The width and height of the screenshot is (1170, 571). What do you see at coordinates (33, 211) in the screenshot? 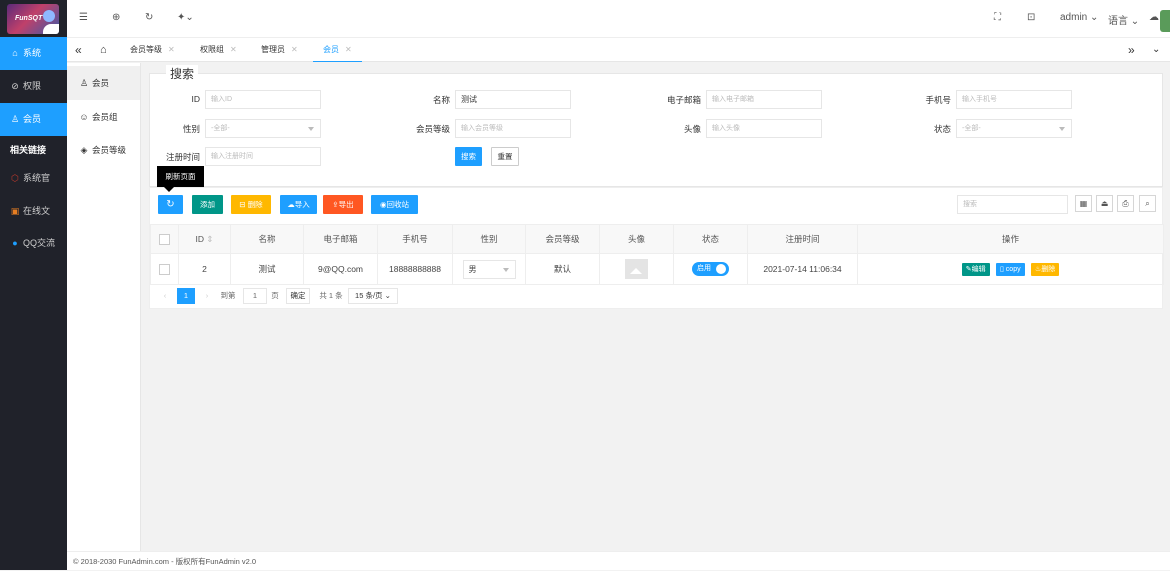
I see `sidebar-item-docs: ▣ 在线文` at bounding box center [33, 211].